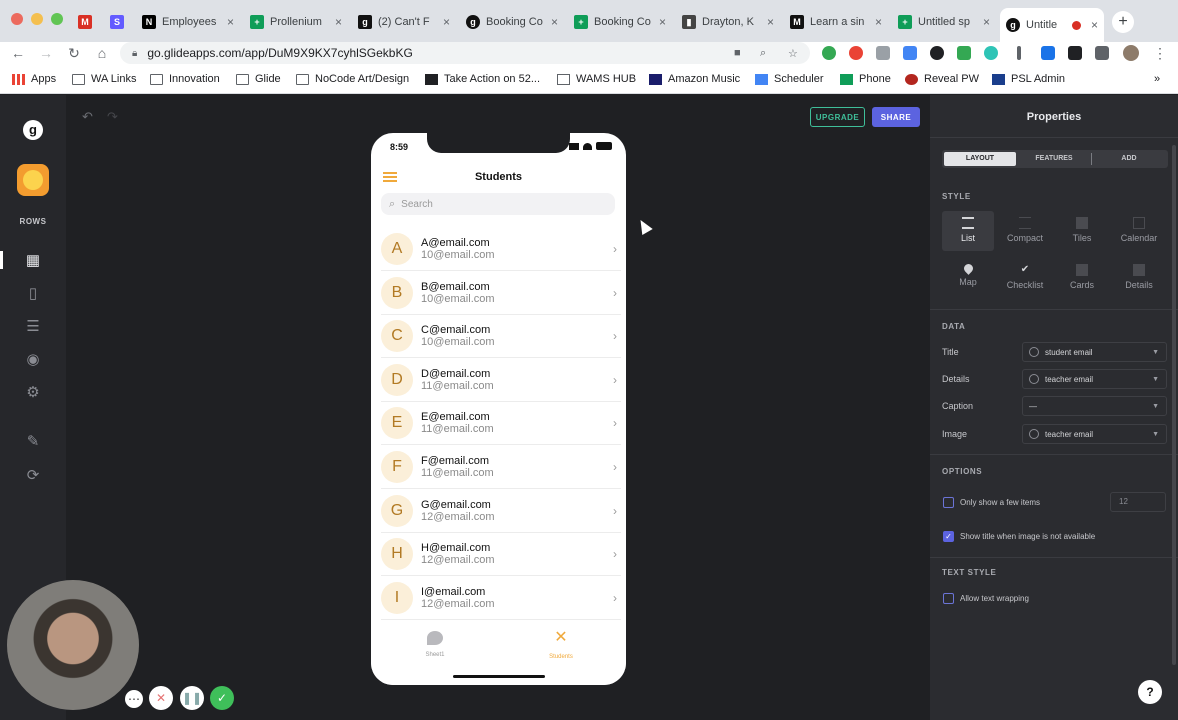 This screenshot has width=1178, height=720. What do you see at coordinates (435, 645) in the screenshot?
I see `tab-sheet1: Sheet1` at bounding box center [435, 645].